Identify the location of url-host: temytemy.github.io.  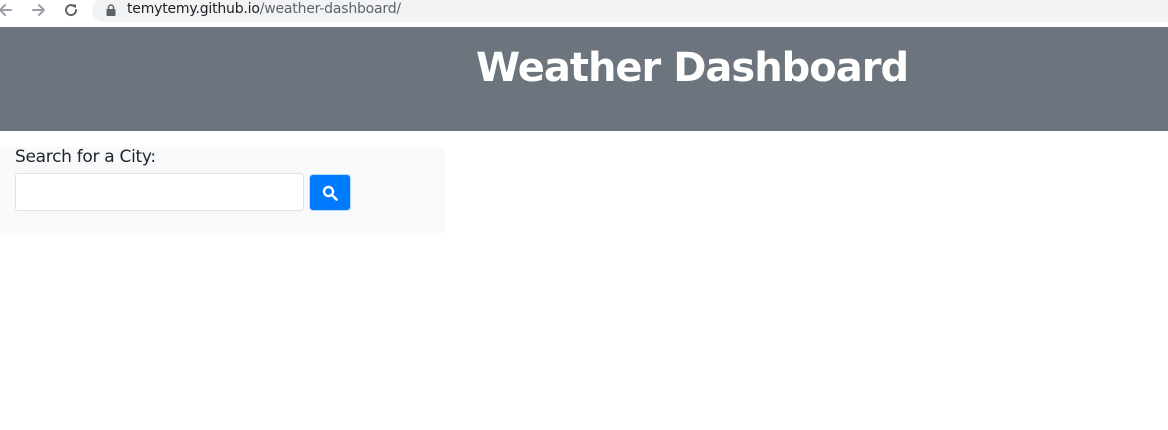
(193, 9).